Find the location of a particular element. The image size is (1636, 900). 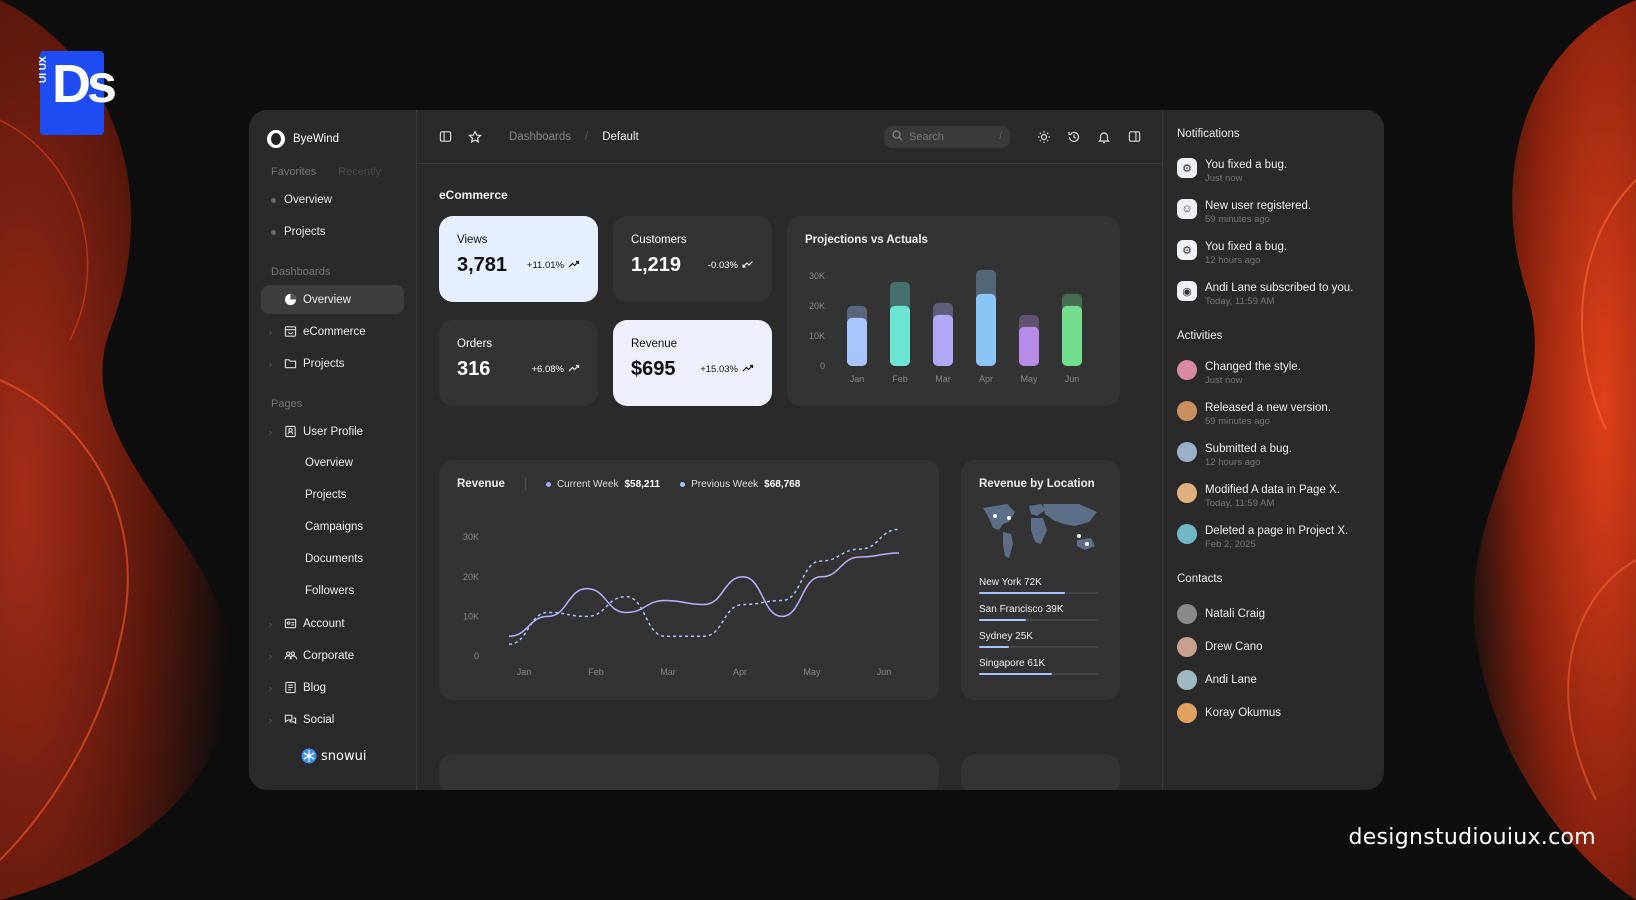

brand: ByeWind is located at coordinates (332, 139).